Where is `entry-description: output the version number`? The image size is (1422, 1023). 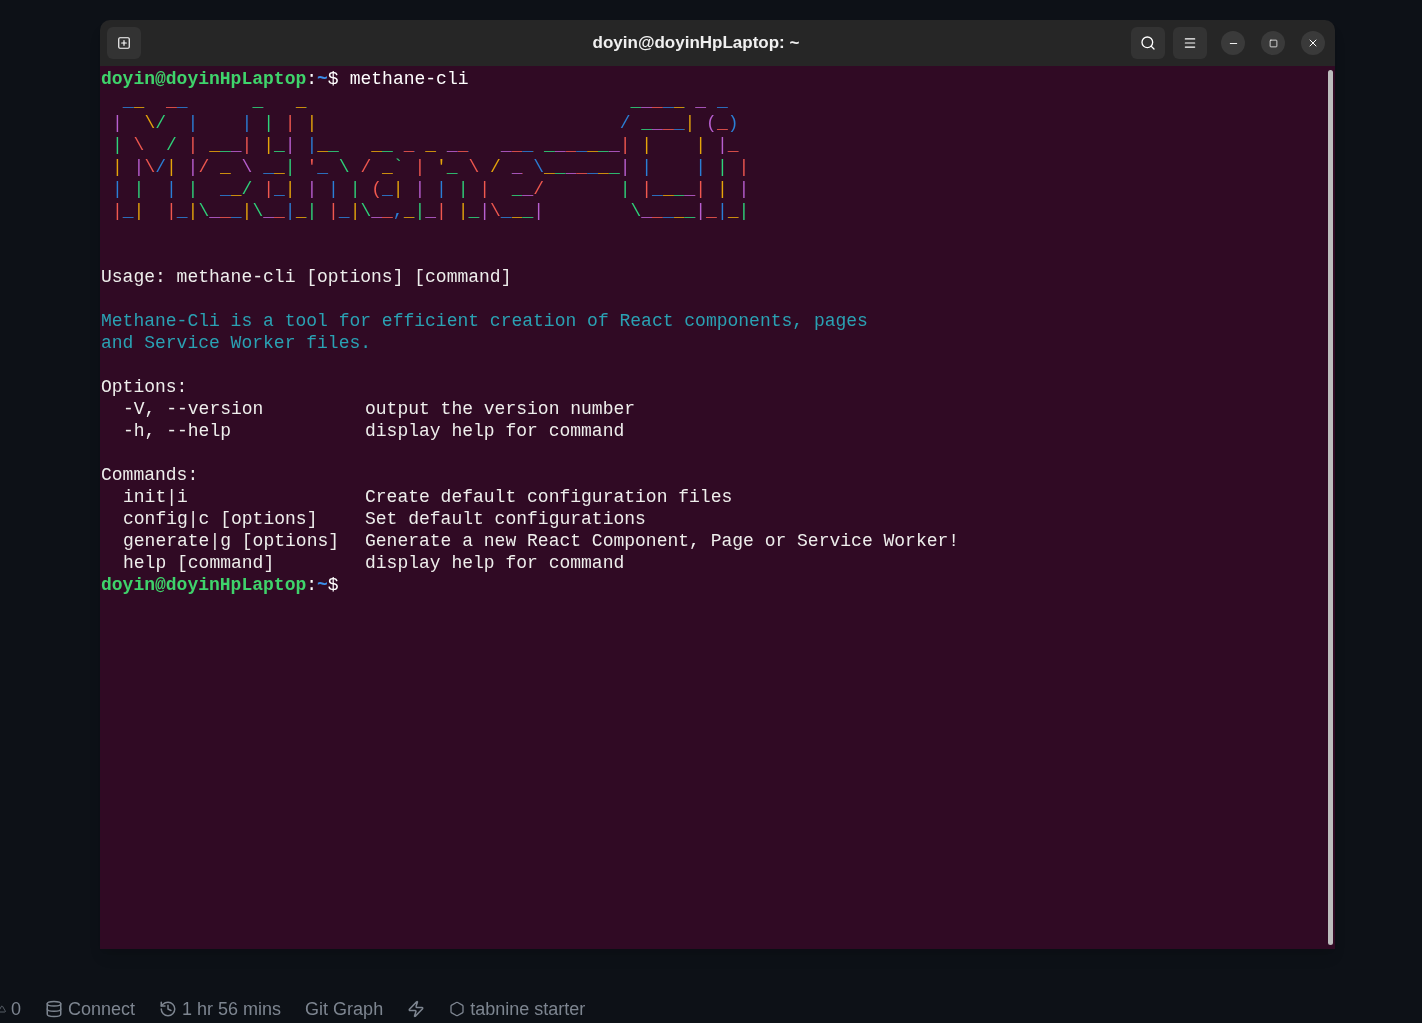
entry-description: output the version number is located at coordinates (500, 409).